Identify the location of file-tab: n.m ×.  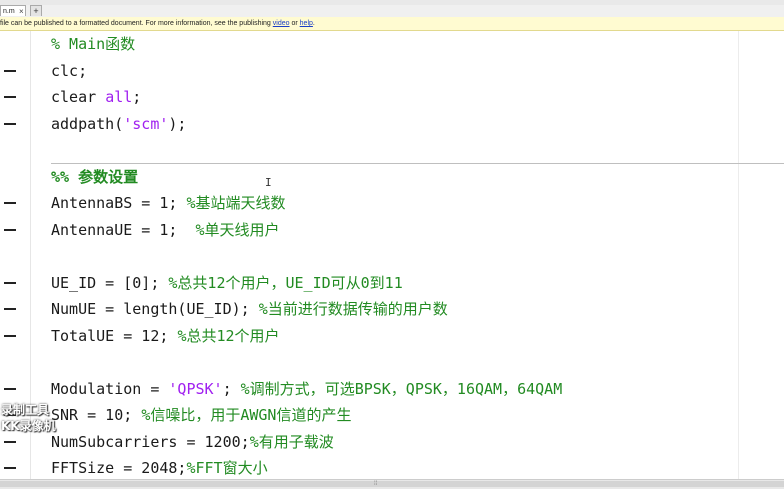
(13, 10).